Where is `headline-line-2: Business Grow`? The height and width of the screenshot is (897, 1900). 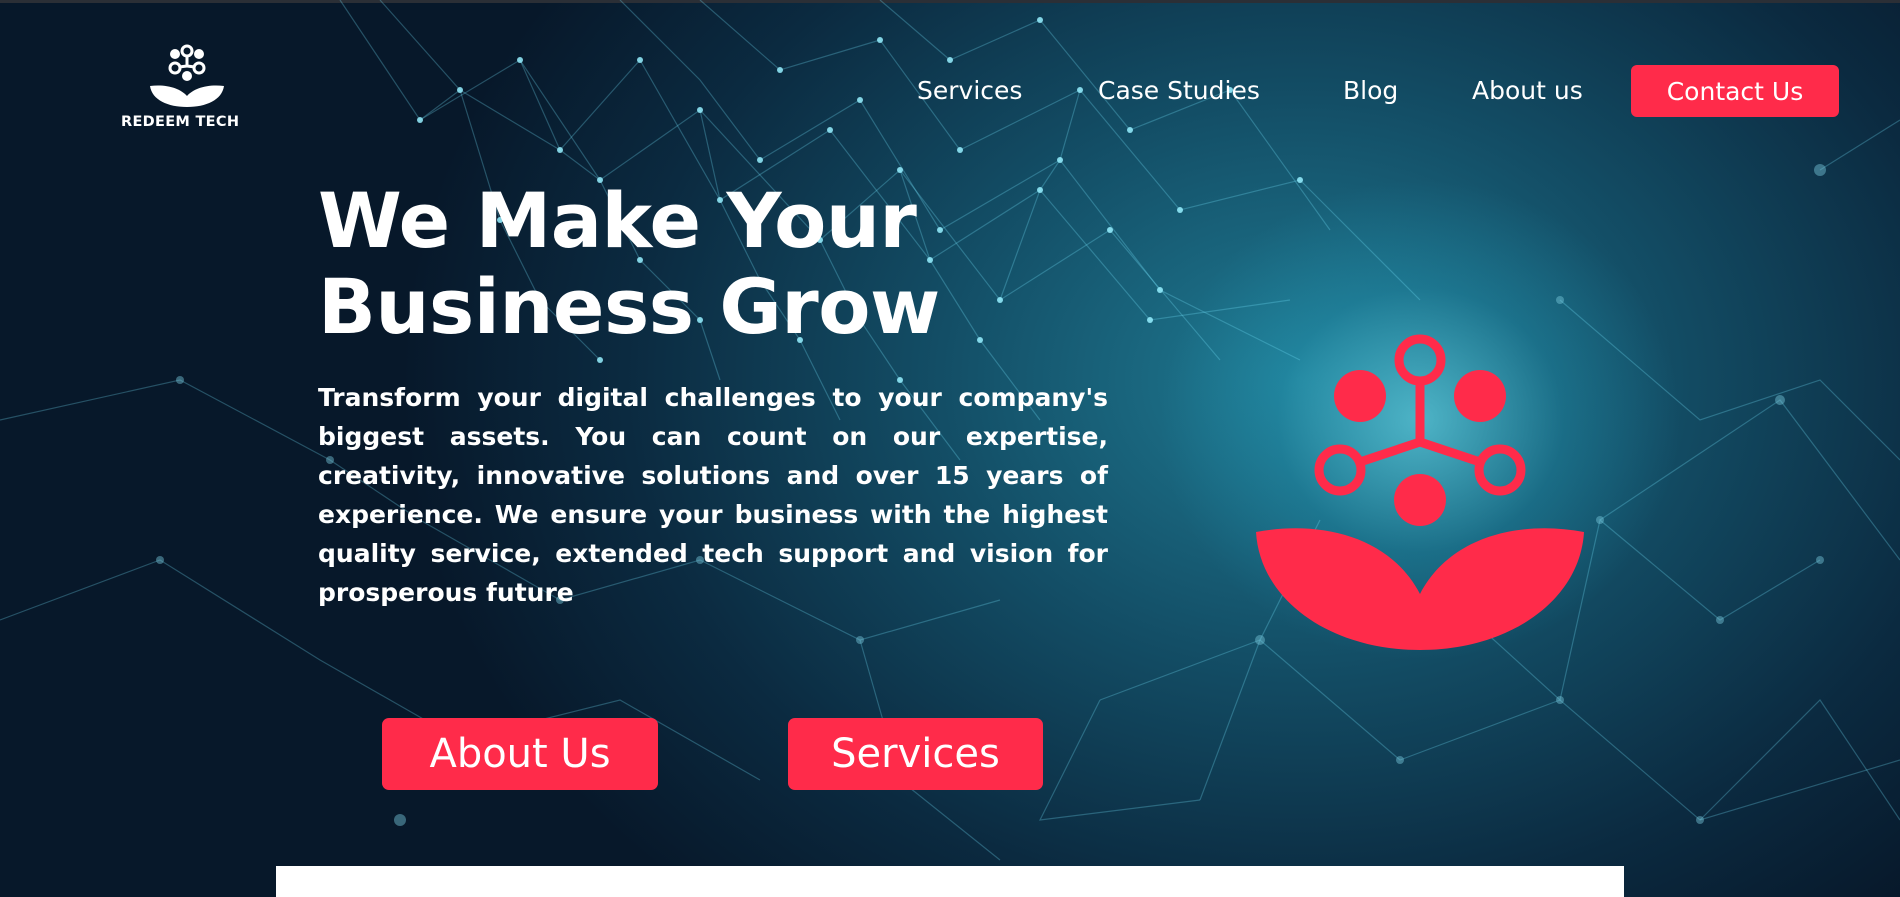 headline-line-2: Business Grow is located at coordinates (629, 306).